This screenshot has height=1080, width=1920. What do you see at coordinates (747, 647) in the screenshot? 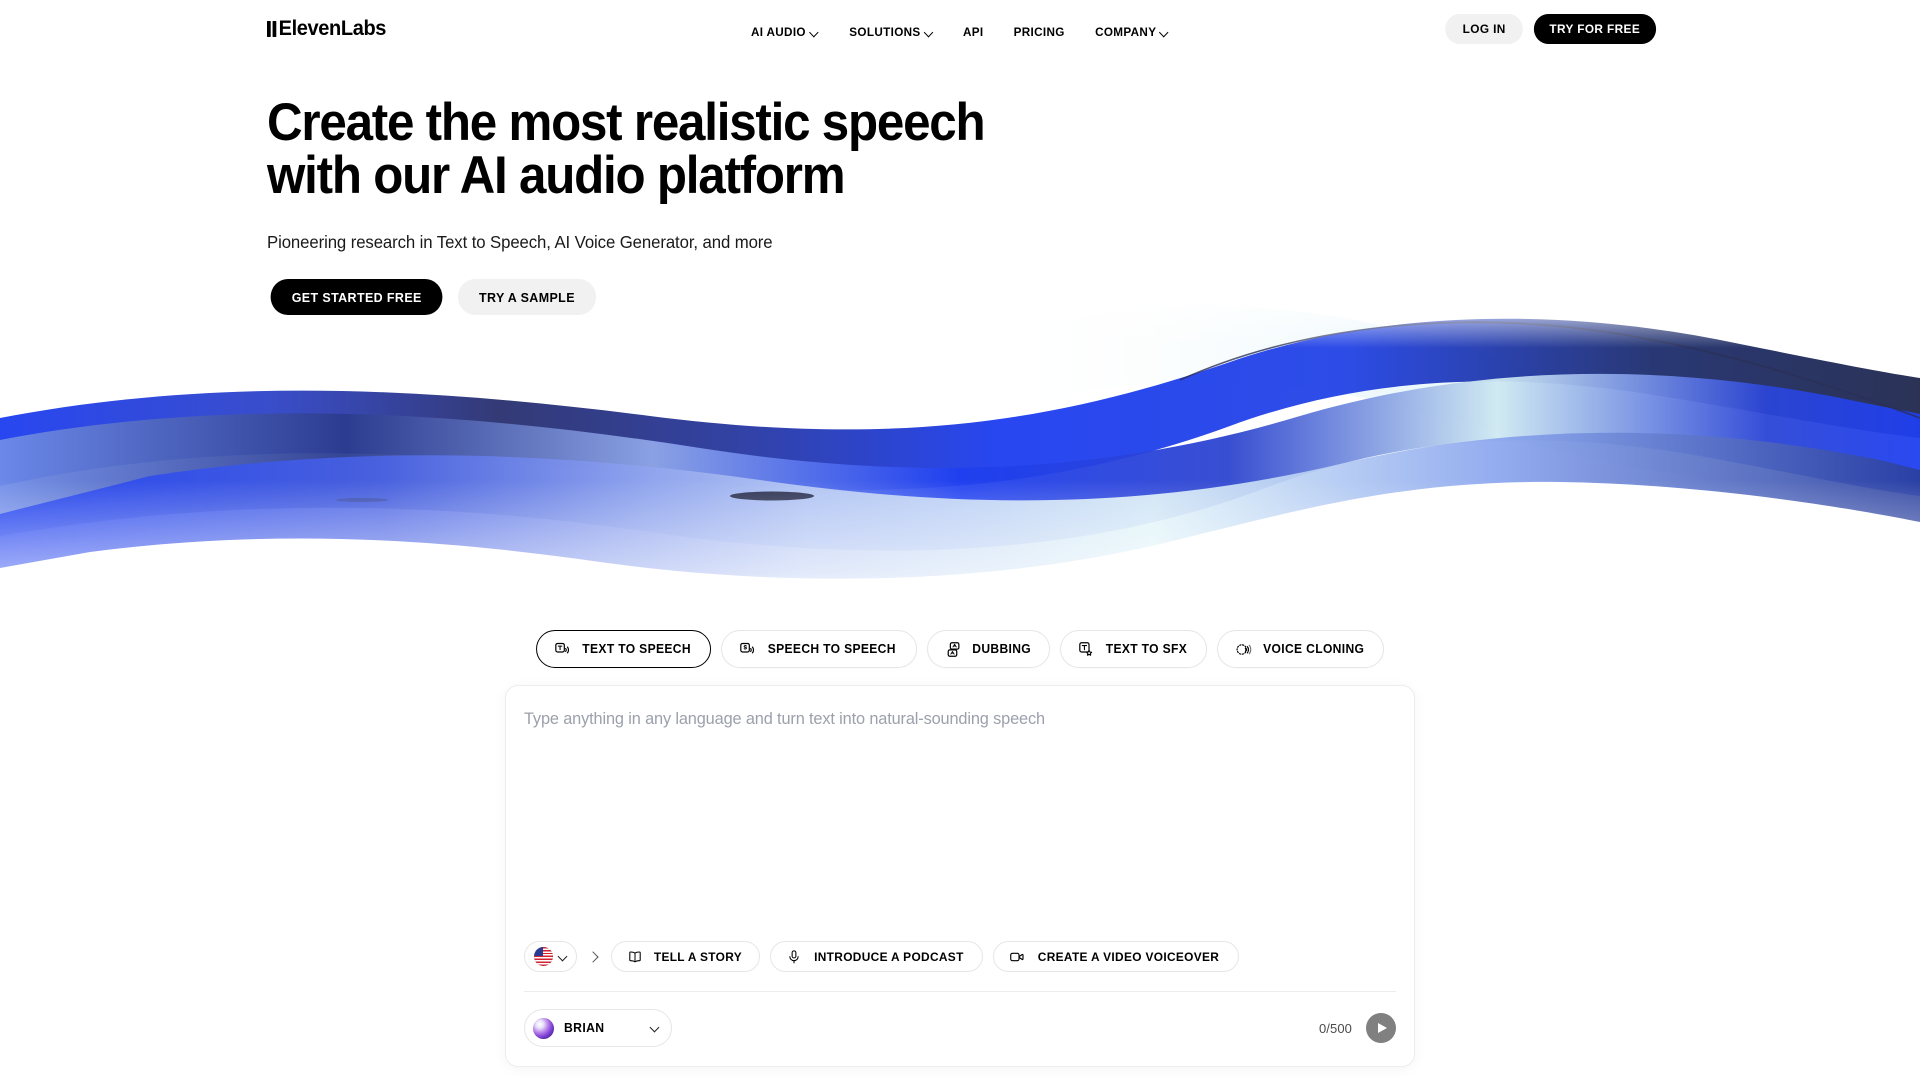
I see `speech-to-speech-icon` at bounding box center [747, 647].